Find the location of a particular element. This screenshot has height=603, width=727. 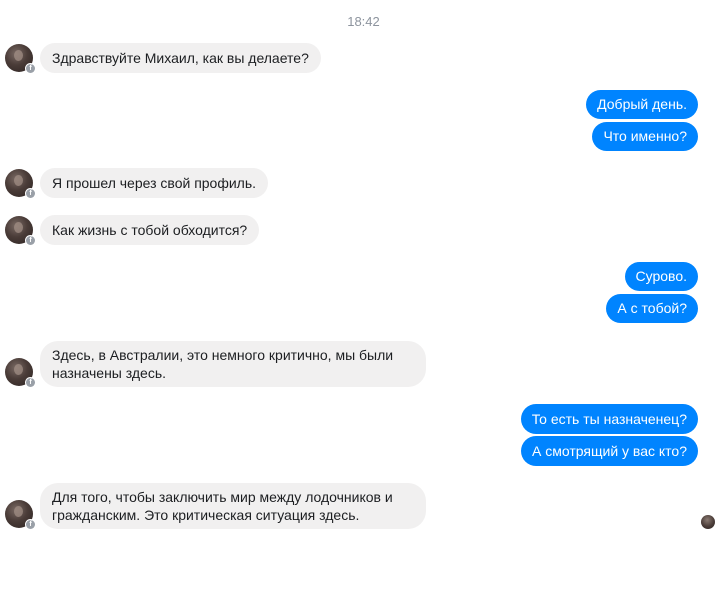

outgoing-message: Что именно? is located at coordinates (645, 136).